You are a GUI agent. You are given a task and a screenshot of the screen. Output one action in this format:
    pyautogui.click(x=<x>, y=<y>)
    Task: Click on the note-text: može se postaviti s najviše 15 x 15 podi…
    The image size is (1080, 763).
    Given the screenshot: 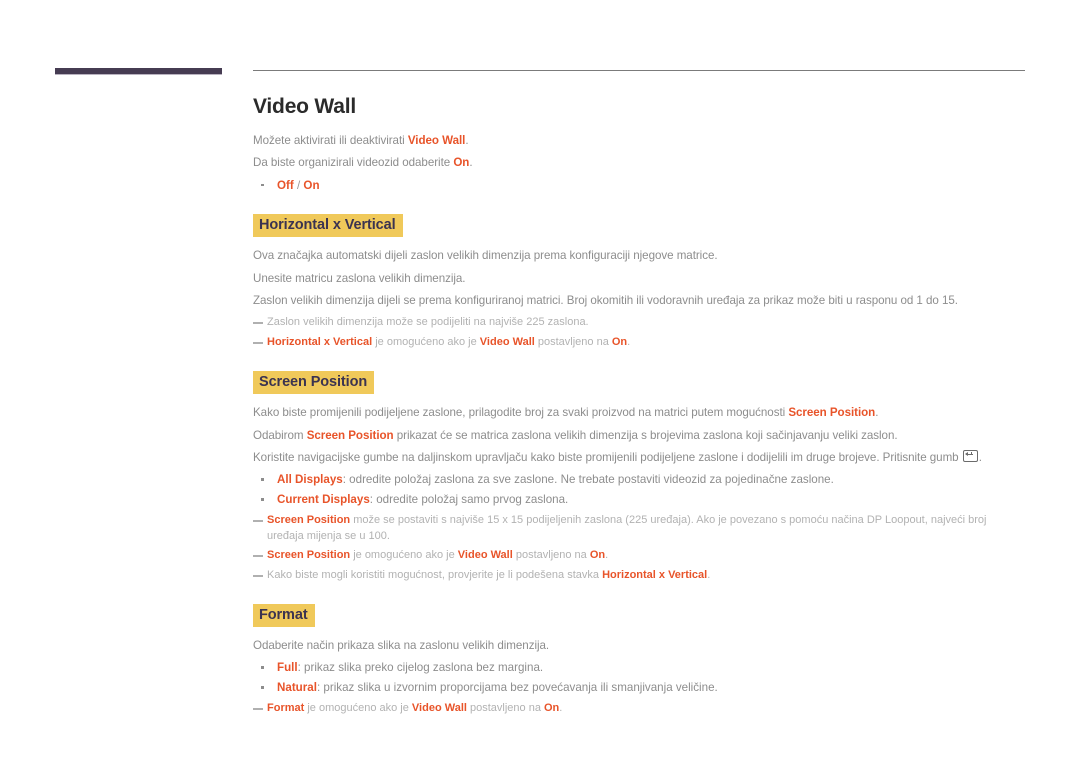 What is the action you would take?
    pyautogui.click(x=627, y=528)
    